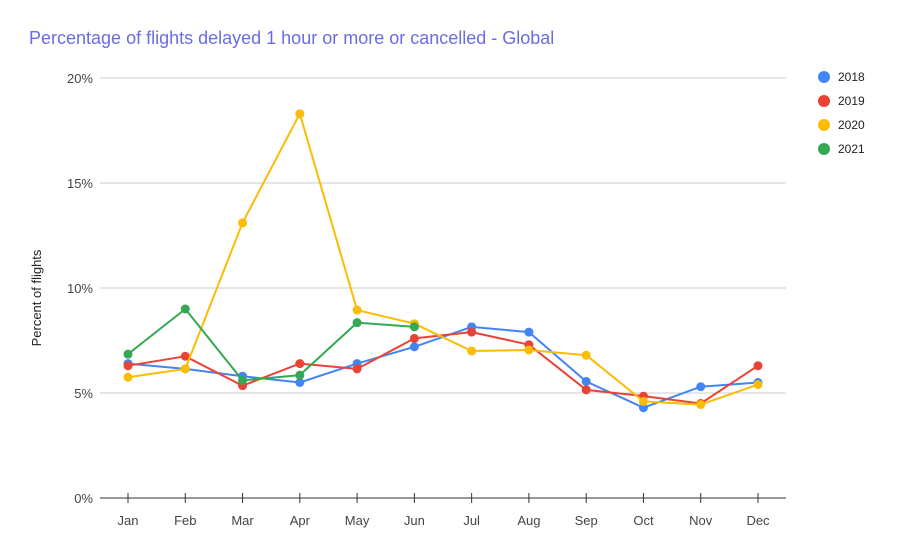 The height and width of the screenshot is (556, 899). I want to click on legend-label: 2019, so click(851, 101).